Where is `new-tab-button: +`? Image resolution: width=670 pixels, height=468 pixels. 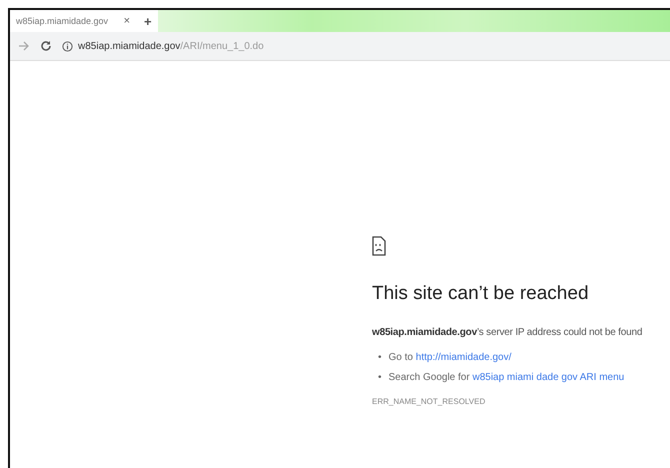 new-tab-button: + is located at coordinates (148, 21).